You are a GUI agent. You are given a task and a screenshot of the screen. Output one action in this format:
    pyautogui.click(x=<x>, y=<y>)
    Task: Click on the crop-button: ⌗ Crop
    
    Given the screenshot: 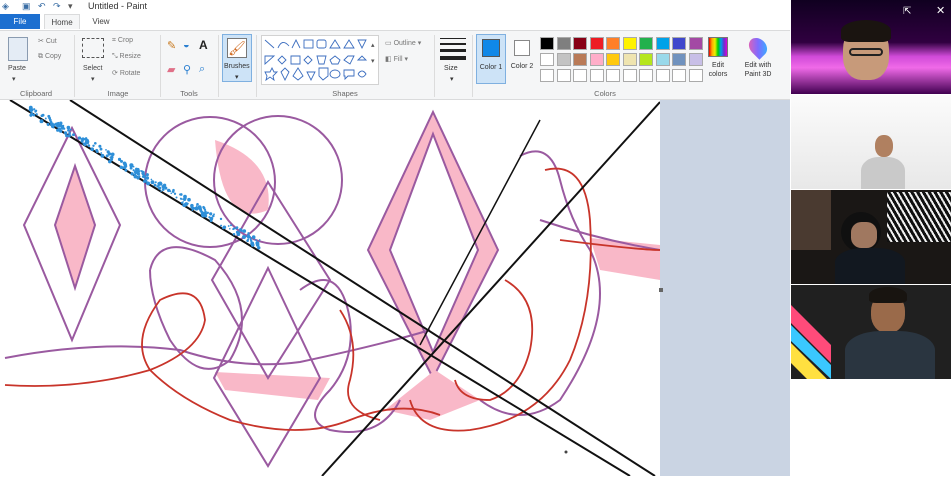 What is the action you would take?
    pyautogui.click(x=122, y=41)
    